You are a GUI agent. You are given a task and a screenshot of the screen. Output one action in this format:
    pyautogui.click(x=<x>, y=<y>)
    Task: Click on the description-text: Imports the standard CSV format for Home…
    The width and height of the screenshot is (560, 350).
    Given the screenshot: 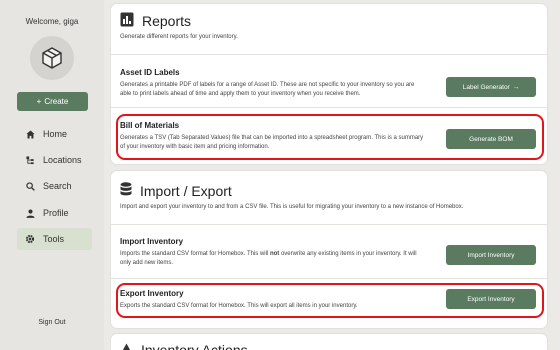 What is the action you would take?
    pyautogui.click(x=195, y=254)
    